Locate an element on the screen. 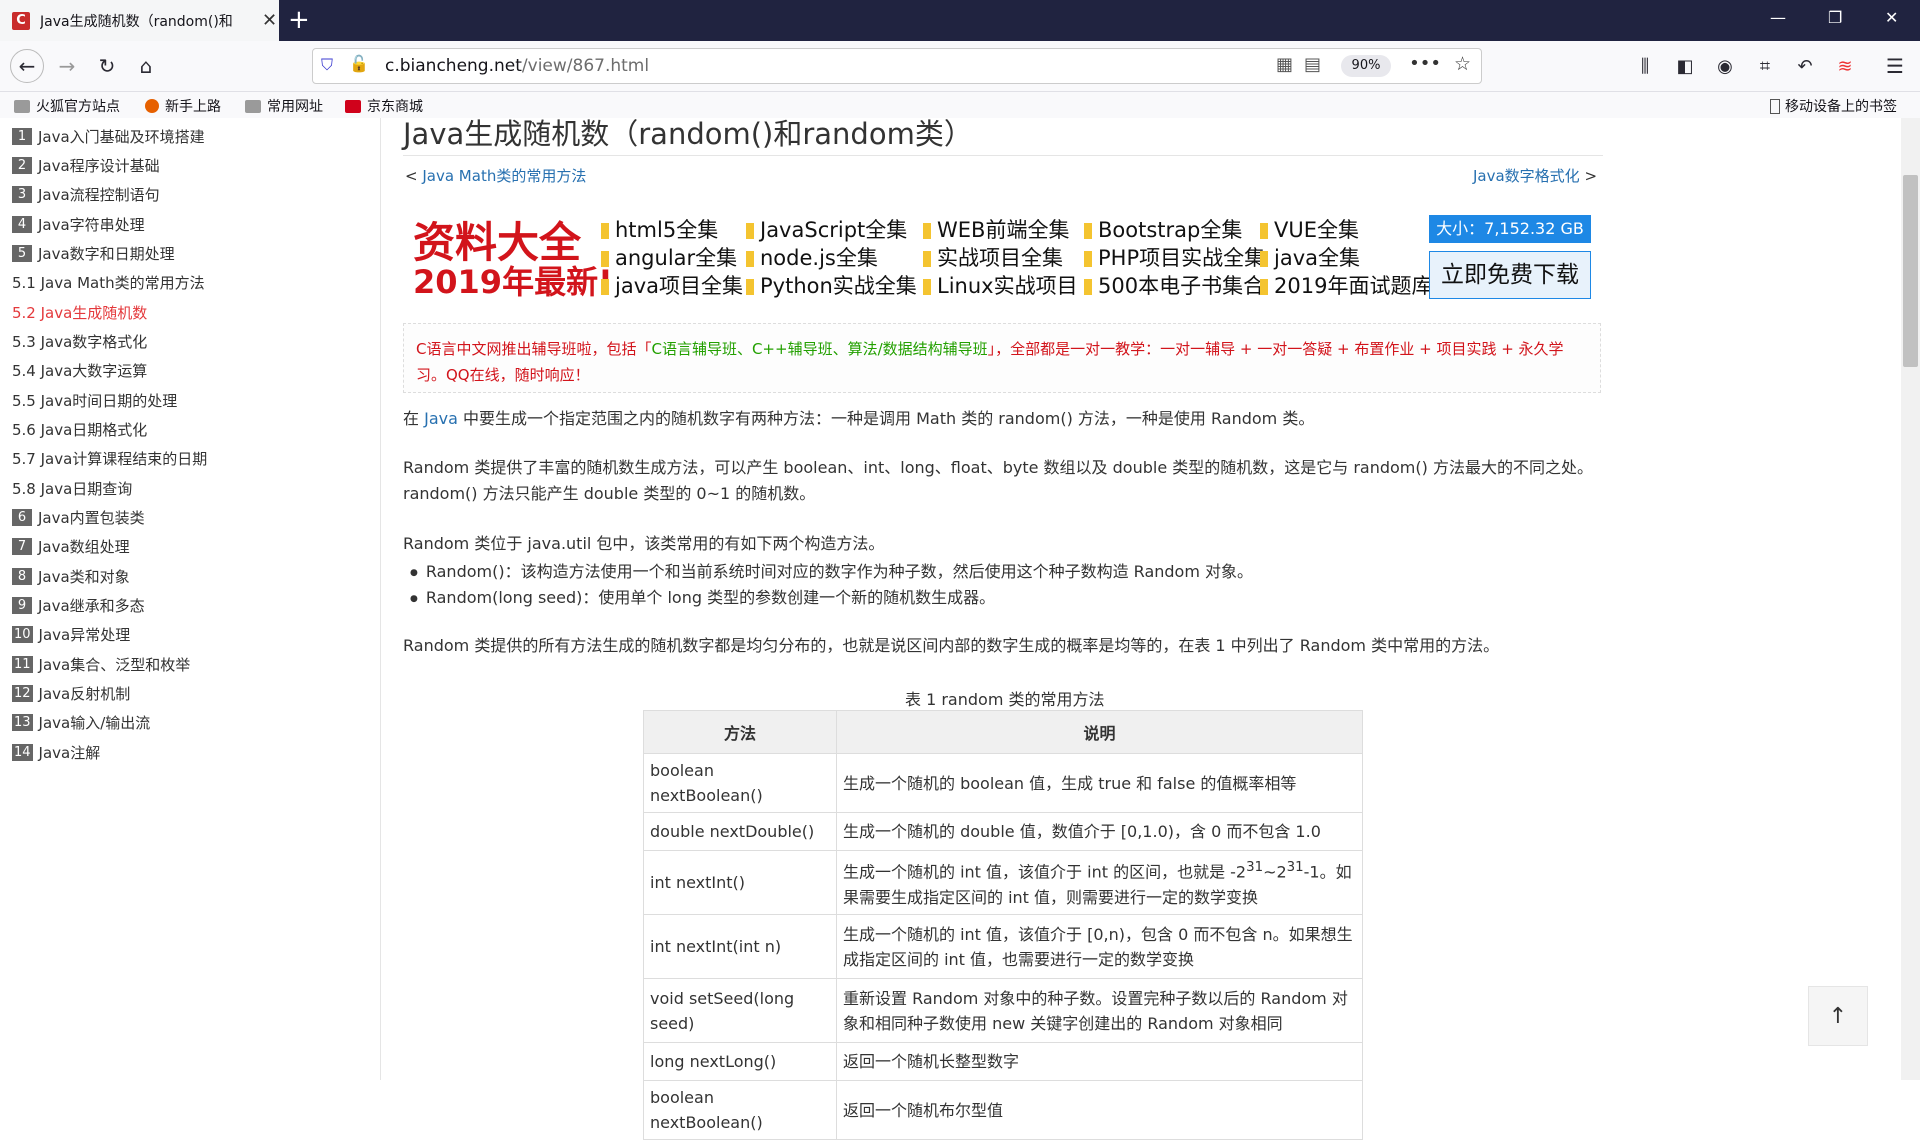 The image size is (1920, 1140). exponent: 31 is located at coordinates (1255, 868).